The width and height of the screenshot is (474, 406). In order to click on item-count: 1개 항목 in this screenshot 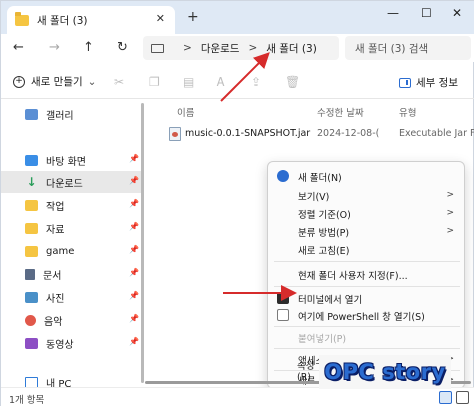, I will do `click(27, 400)`.